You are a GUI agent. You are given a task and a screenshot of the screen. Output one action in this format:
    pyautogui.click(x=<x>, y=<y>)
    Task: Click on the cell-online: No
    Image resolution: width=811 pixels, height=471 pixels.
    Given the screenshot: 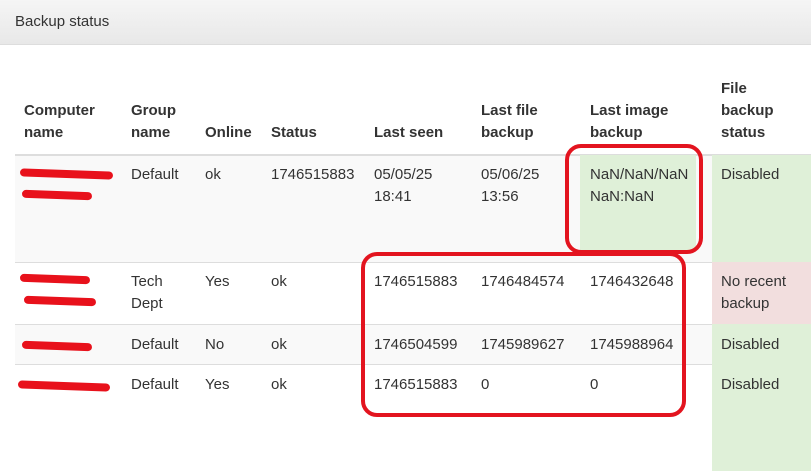 What is the action you would take?
    pyautogui.click(x=215, y=344)
    